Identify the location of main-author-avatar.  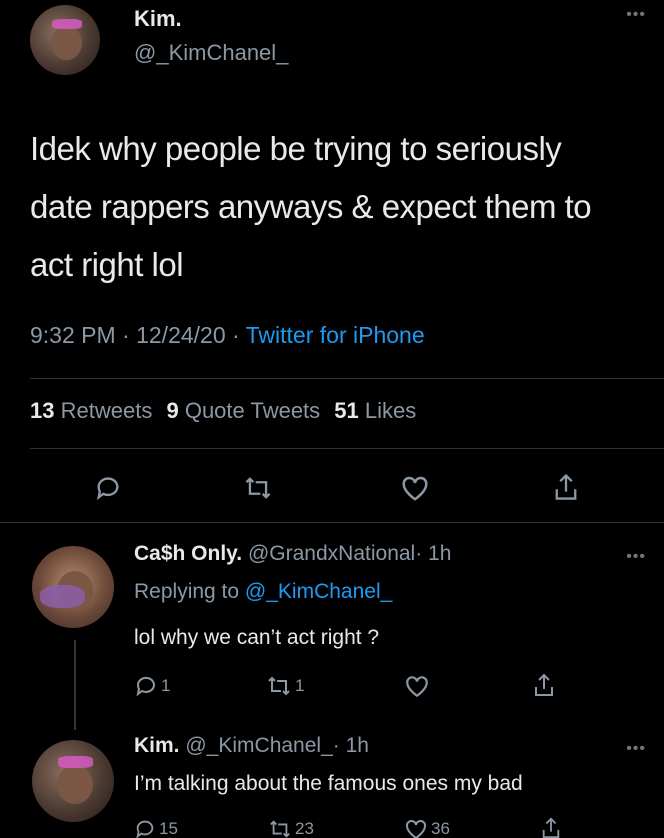
(65, 40).